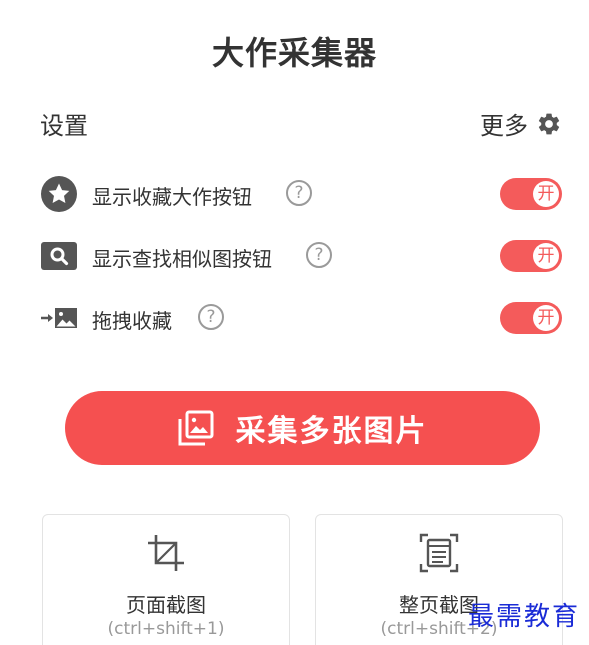  Describe the element at coordinates (59, 194) in the screenshot. I see `star-circle-icon` at that location.